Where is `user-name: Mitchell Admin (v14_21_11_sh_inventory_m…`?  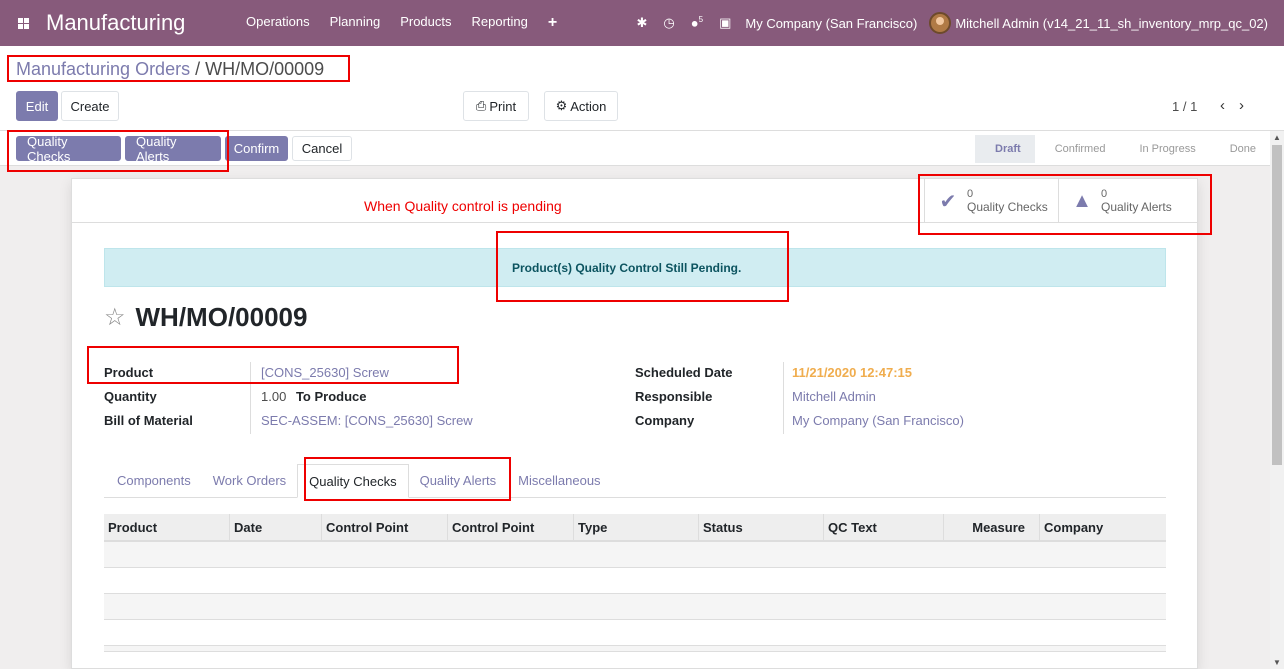 user-name: Mitchell Admin (v14_21_11_sh_inventory_m… is located at coordinates (1111, 23).